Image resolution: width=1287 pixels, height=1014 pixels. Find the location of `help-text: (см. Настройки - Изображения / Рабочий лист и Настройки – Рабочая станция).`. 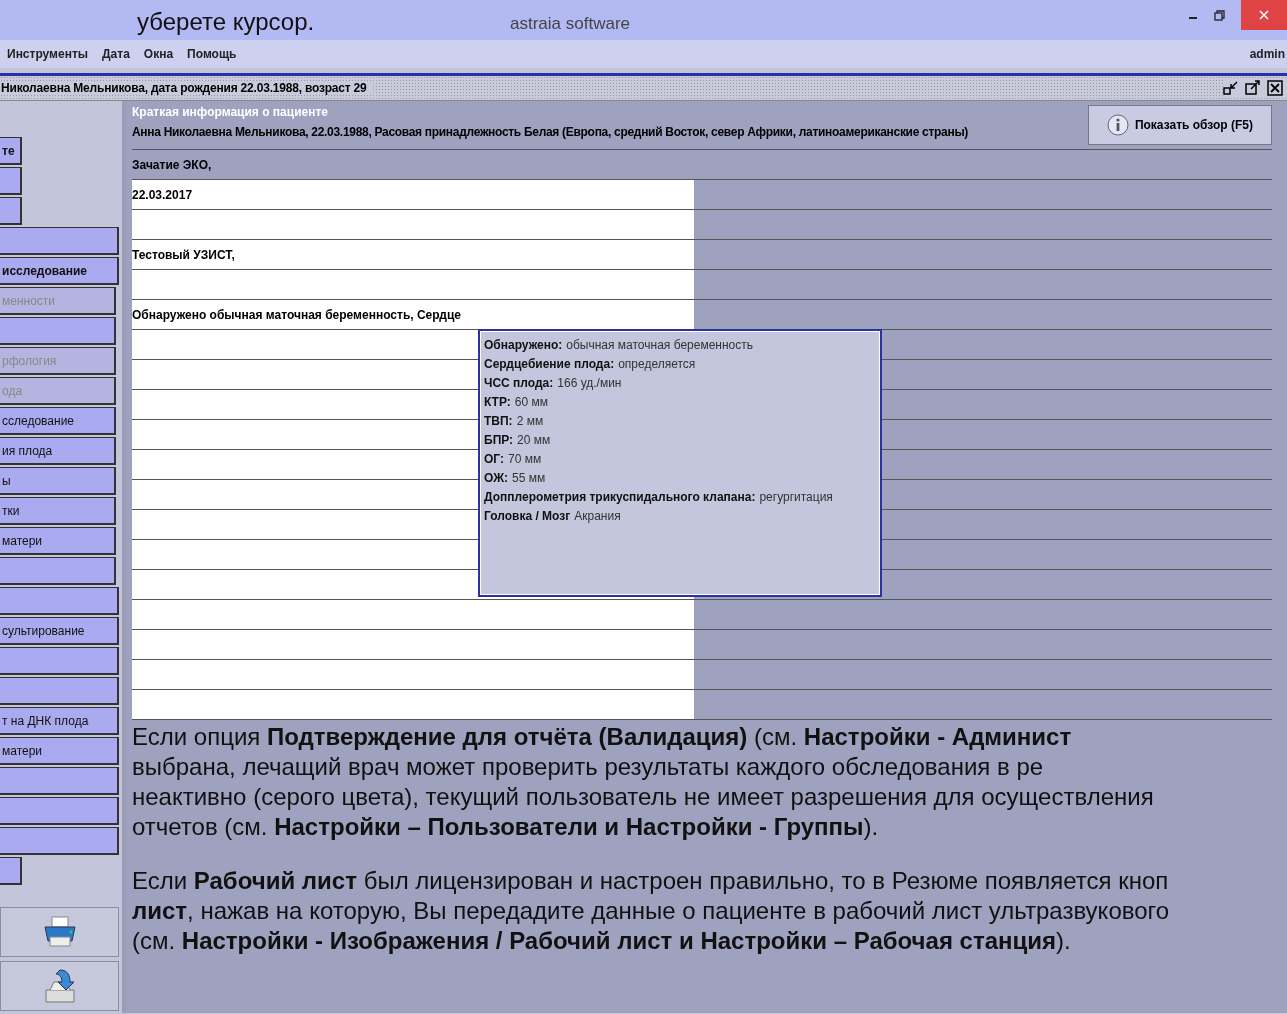

help-text: (см. Настройки - Изображения / Рабочий лист и Настройки – Рабочая станция). is located at coordinates (602, 941).